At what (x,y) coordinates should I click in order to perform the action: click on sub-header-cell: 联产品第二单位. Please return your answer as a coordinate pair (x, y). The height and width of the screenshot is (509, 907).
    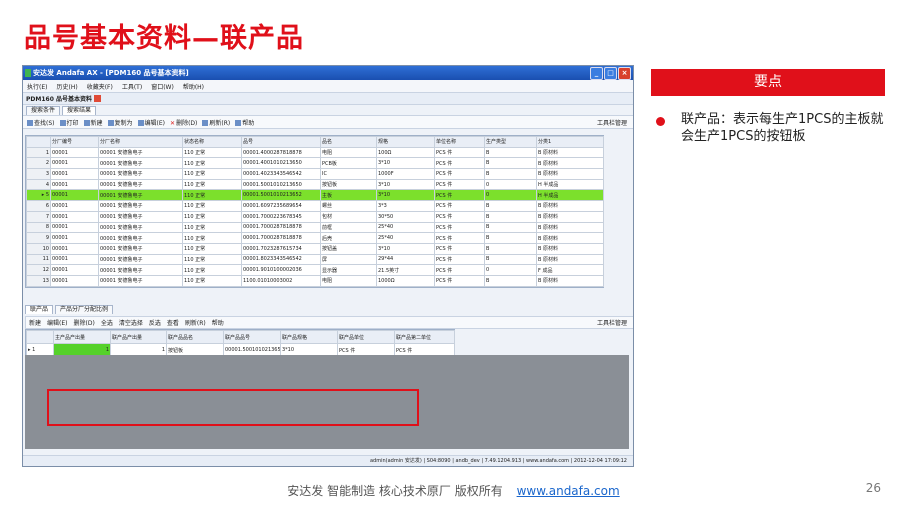
    Looking at the image, I should click on (424, 337).